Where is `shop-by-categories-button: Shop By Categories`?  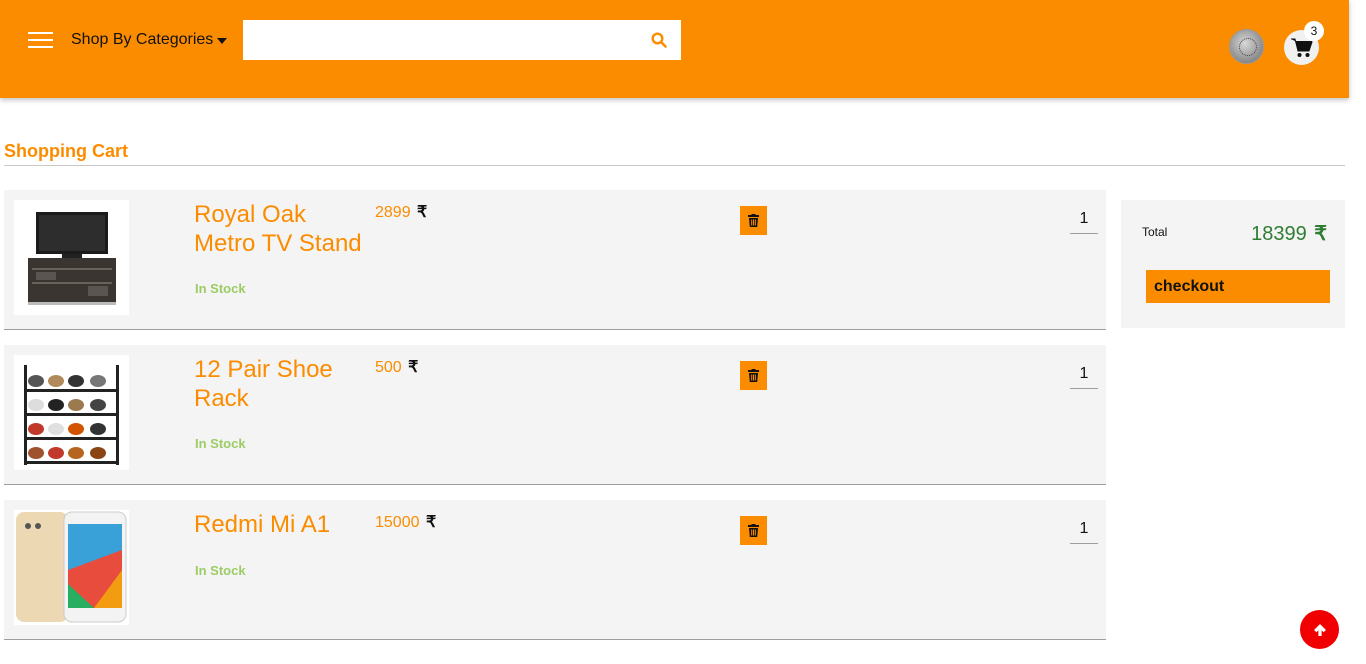
shop-by-categories-button: Shop By Categories is located at coordinates (146, 40).